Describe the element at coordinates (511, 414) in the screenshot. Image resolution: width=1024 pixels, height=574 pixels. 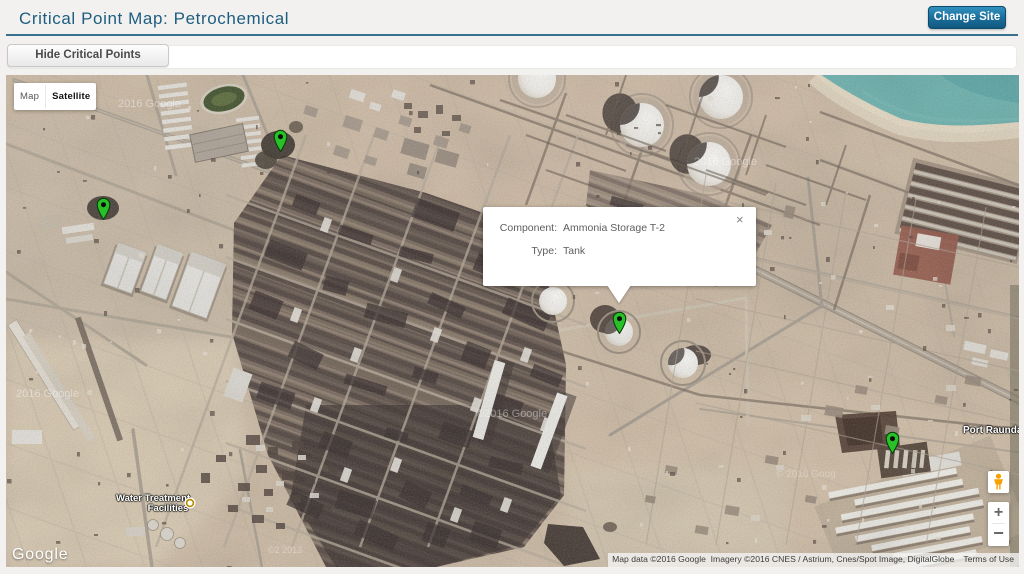
I see `svg-text: ©2016 Google` at that location.